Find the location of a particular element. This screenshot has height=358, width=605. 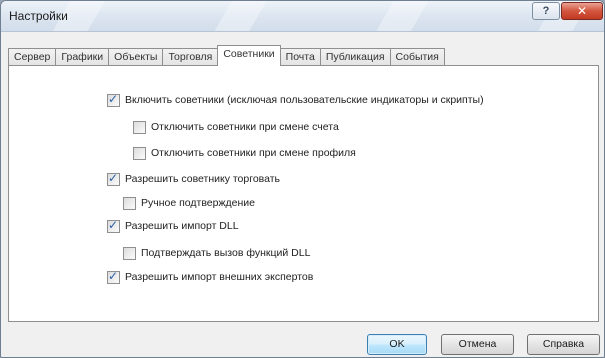

tab-charts: Графики is located at coordinates (82, 57).